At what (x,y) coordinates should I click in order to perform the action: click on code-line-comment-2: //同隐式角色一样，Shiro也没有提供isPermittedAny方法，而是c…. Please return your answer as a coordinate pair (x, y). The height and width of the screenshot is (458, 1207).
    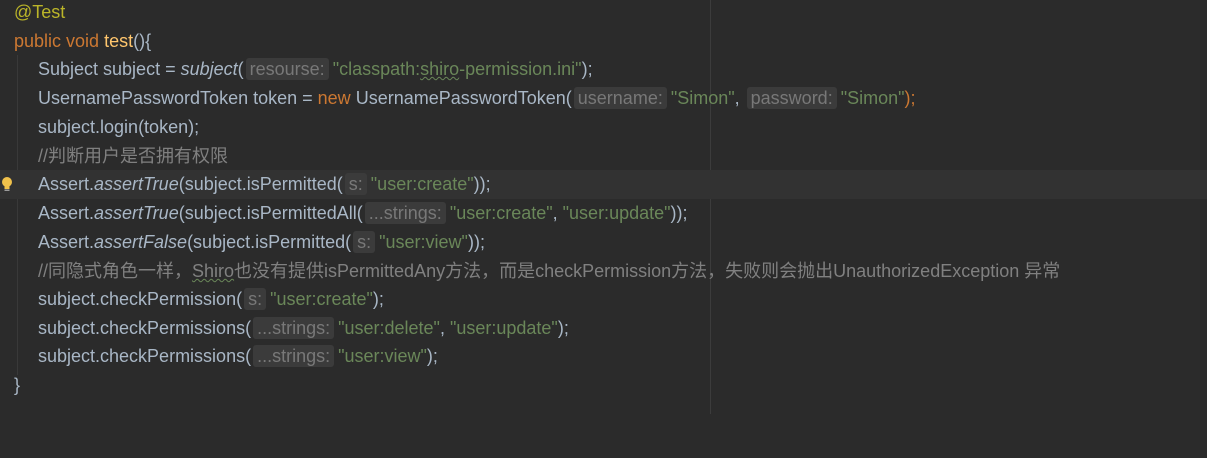
    Looking at the image, I should click on (603, 271).